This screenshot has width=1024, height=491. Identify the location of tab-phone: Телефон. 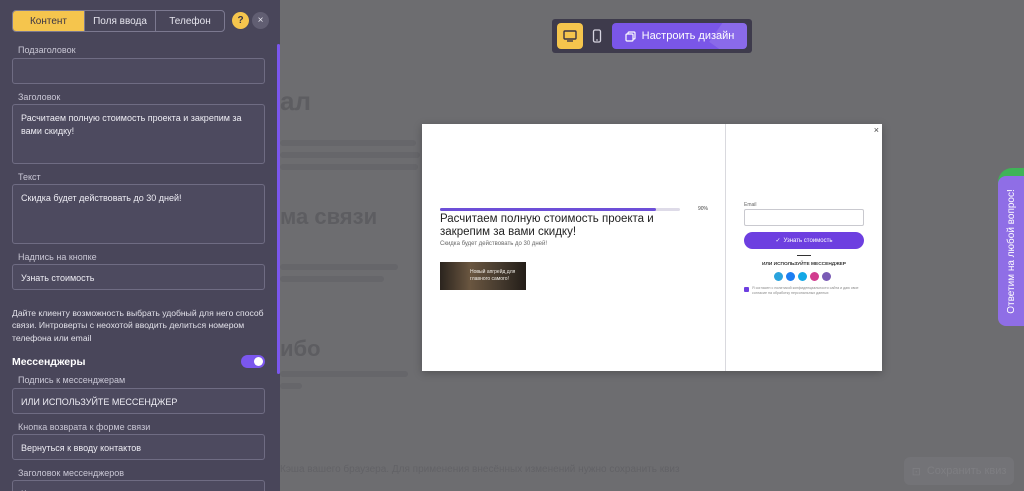
(189, 21).